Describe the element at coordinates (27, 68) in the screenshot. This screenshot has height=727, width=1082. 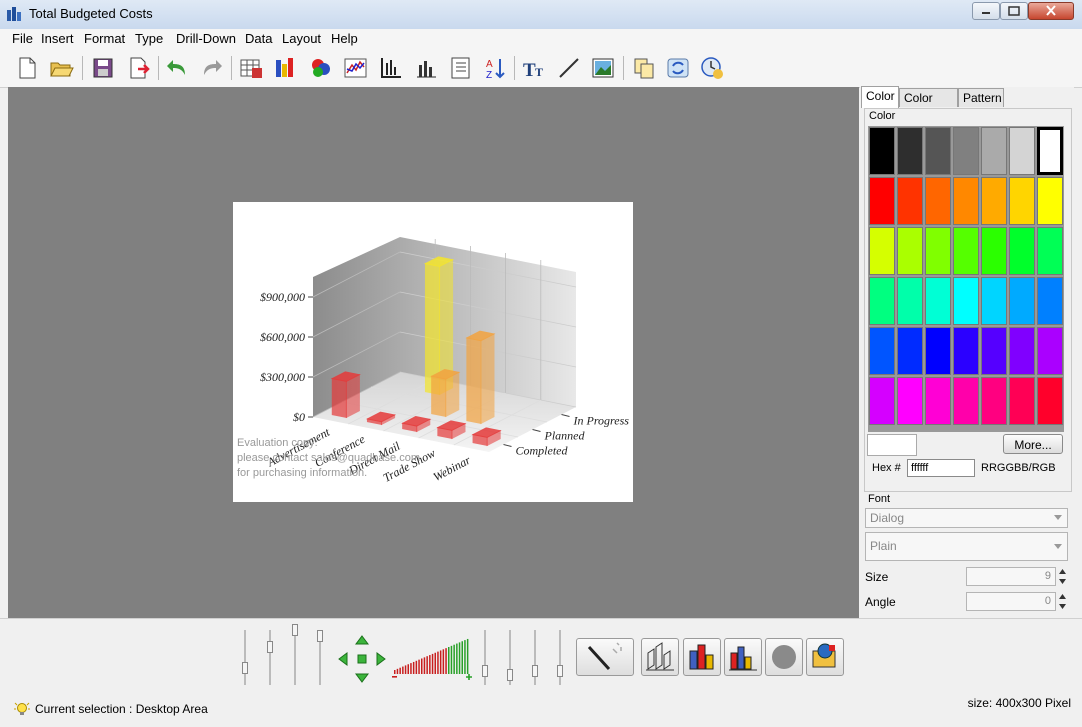
I see `new-file-button` at that location.